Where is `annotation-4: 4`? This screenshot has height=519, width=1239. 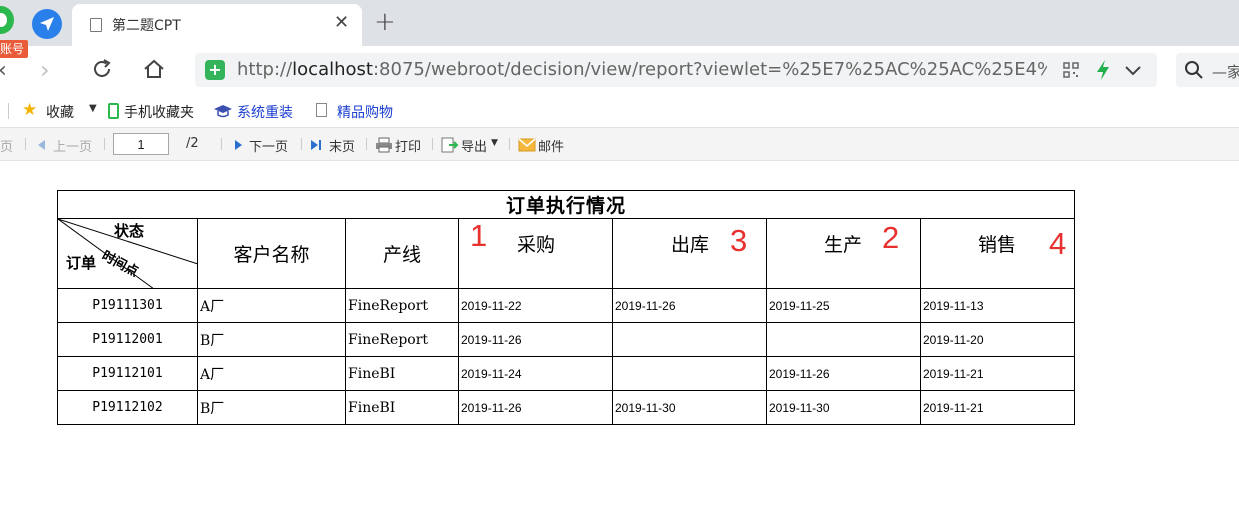 annotation-4: 4 is located at coordinates (1058, 243).